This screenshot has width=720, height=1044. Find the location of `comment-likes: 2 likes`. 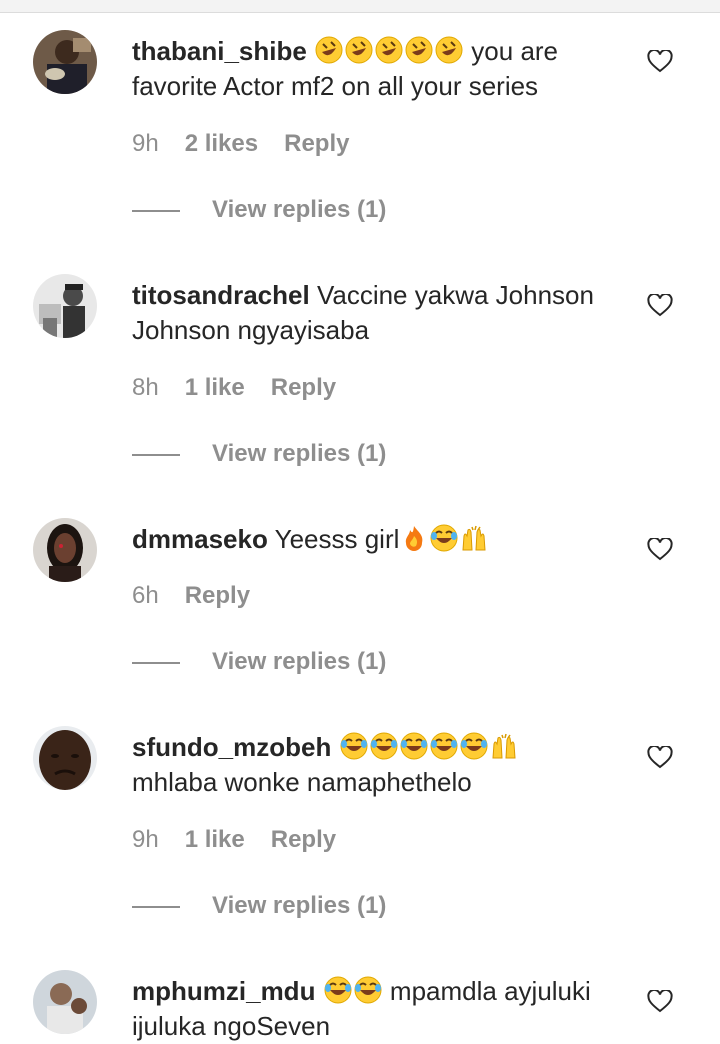

comment-likes: 2 likes is located at coordinates (221, 143).